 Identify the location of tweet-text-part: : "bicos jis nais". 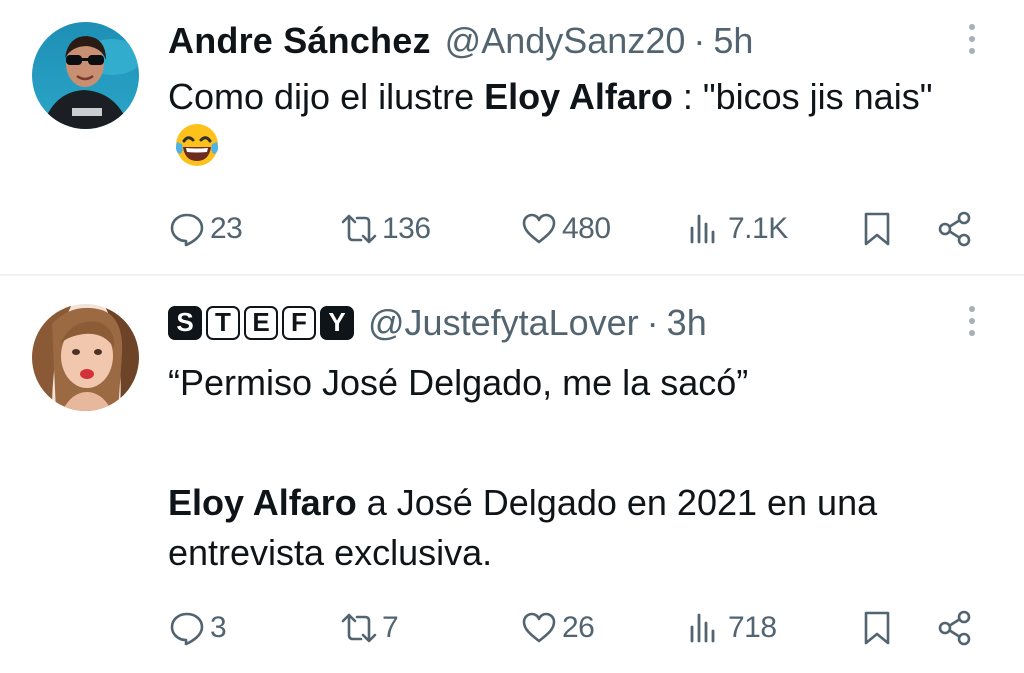
(802, 96).